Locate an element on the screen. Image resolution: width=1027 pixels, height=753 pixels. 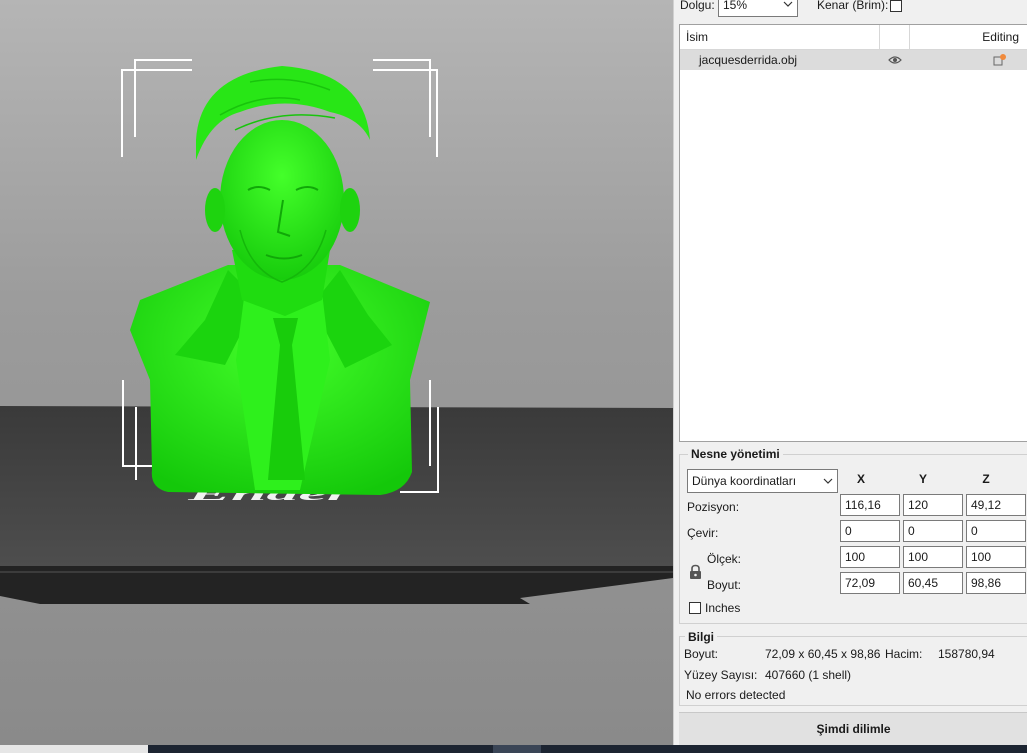
taskbar-search-area is located at coordinates (74, 749).